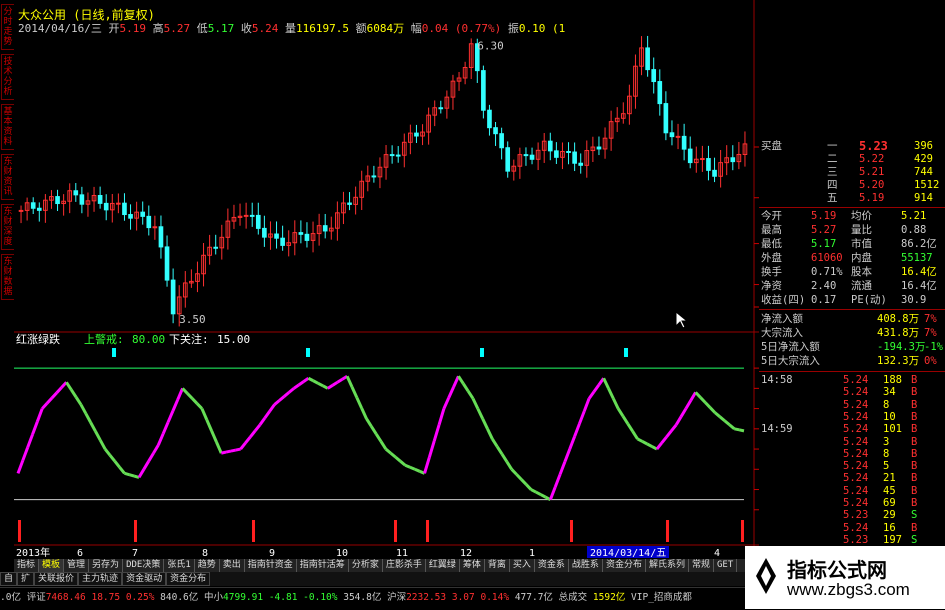 This screenshot has width=945, height=610. What do you see at coordinates (271, 565) in the screenshot?
I see `indicator-tab: 指南针资金` at bounding box center [271, 565].